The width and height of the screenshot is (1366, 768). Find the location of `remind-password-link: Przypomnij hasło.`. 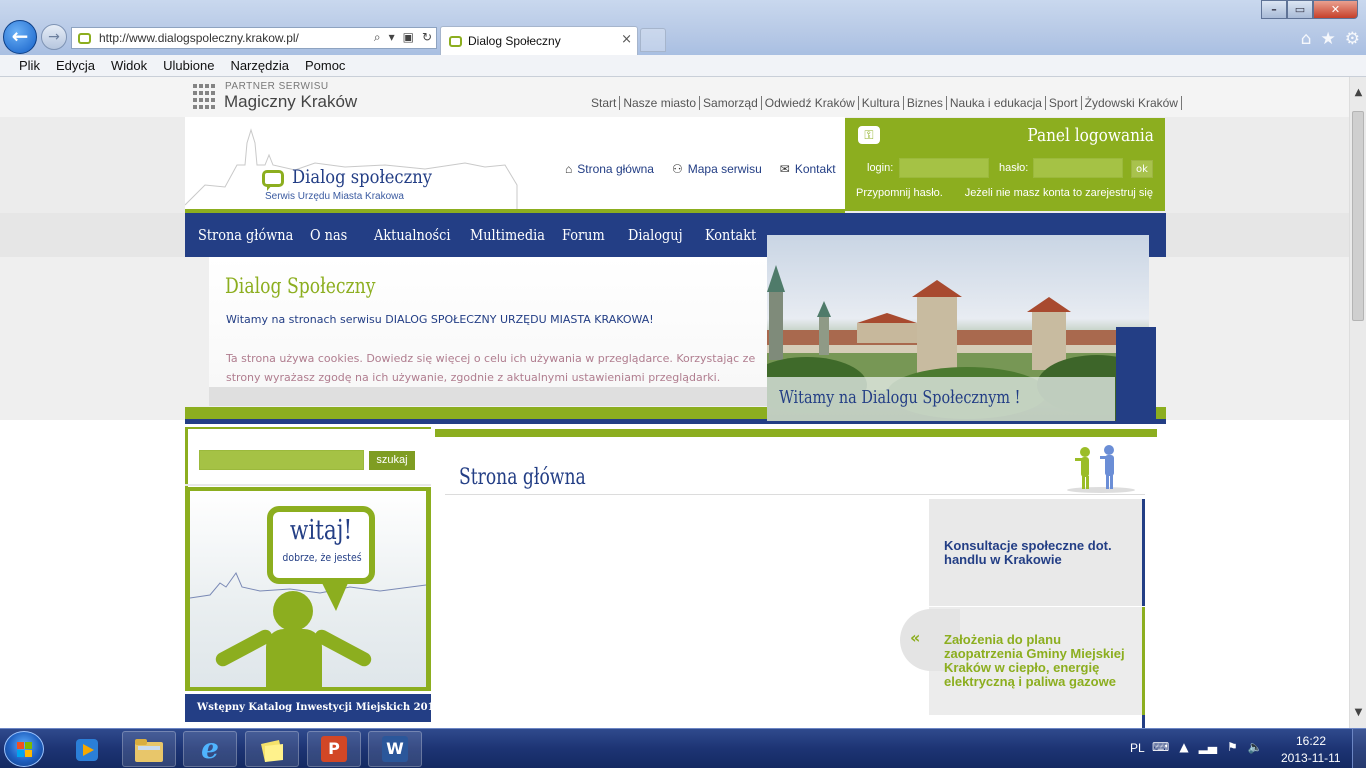

remind-password-link: Przypomnij hasło. is located at coordinates (899, 193).